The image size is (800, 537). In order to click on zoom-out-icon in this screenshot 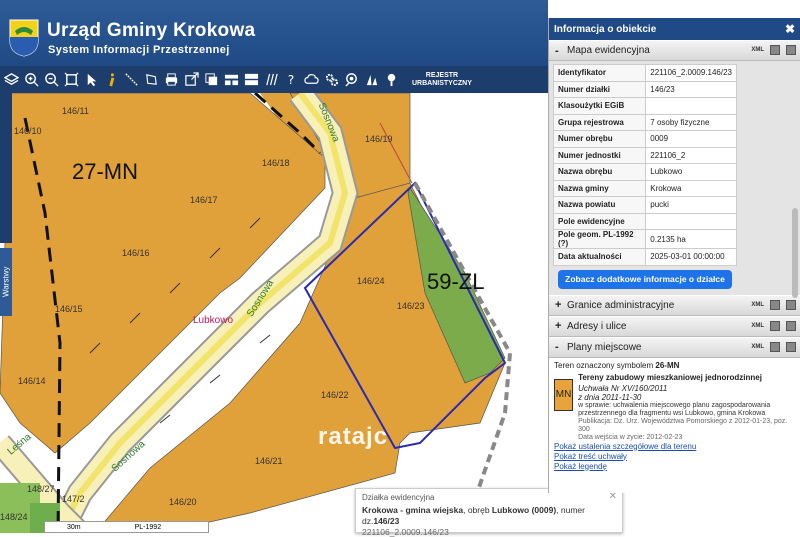, I will do `click(51, 80)`.